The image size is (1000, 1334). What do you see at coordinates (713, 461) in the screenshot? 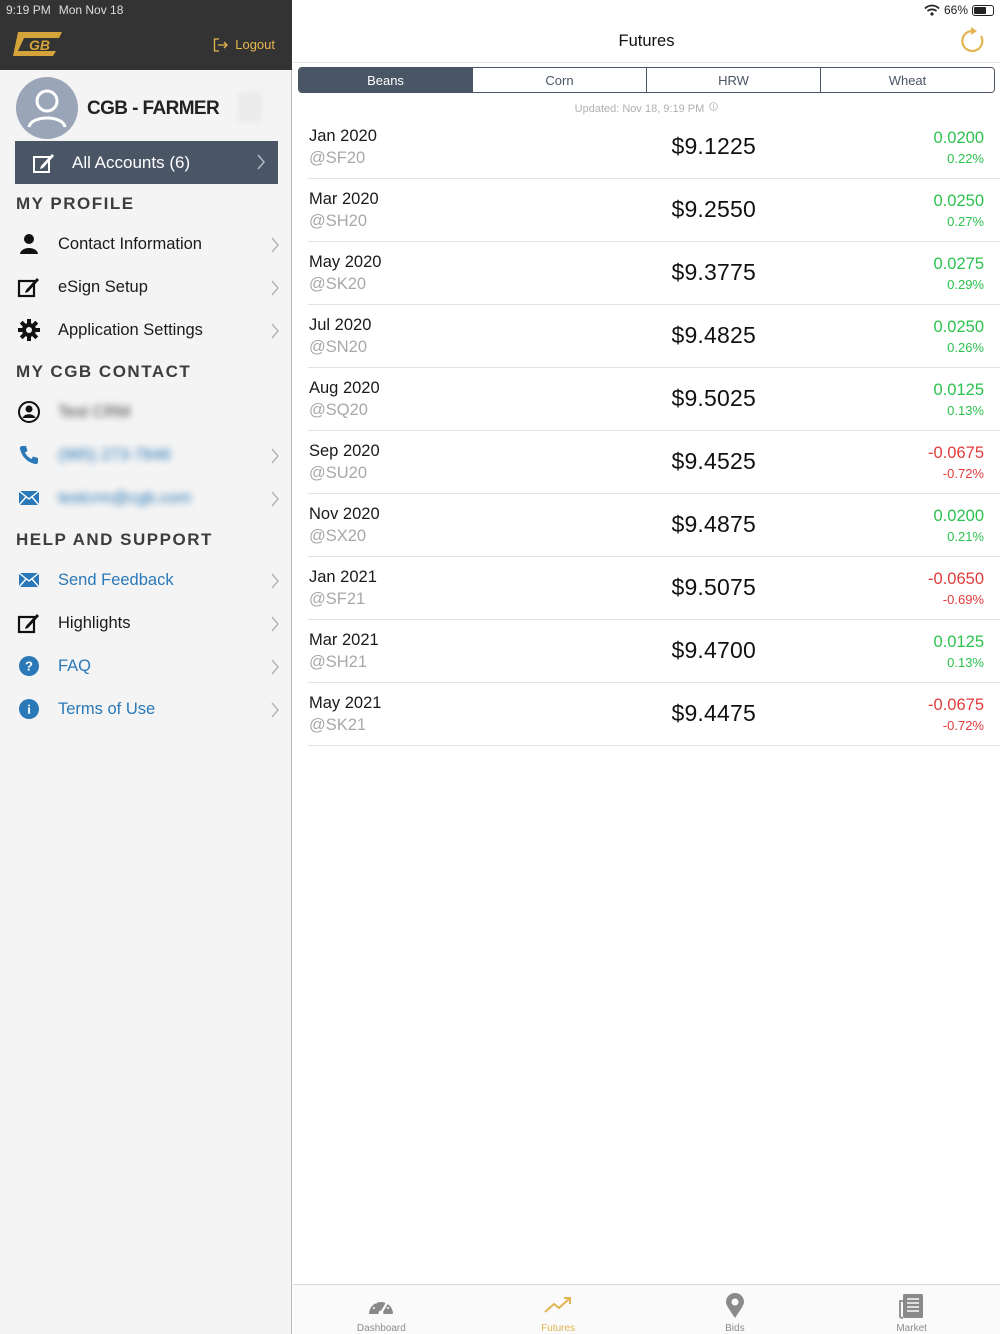
I see `contract-price: $9.4525` at bounding box center [713, 461].